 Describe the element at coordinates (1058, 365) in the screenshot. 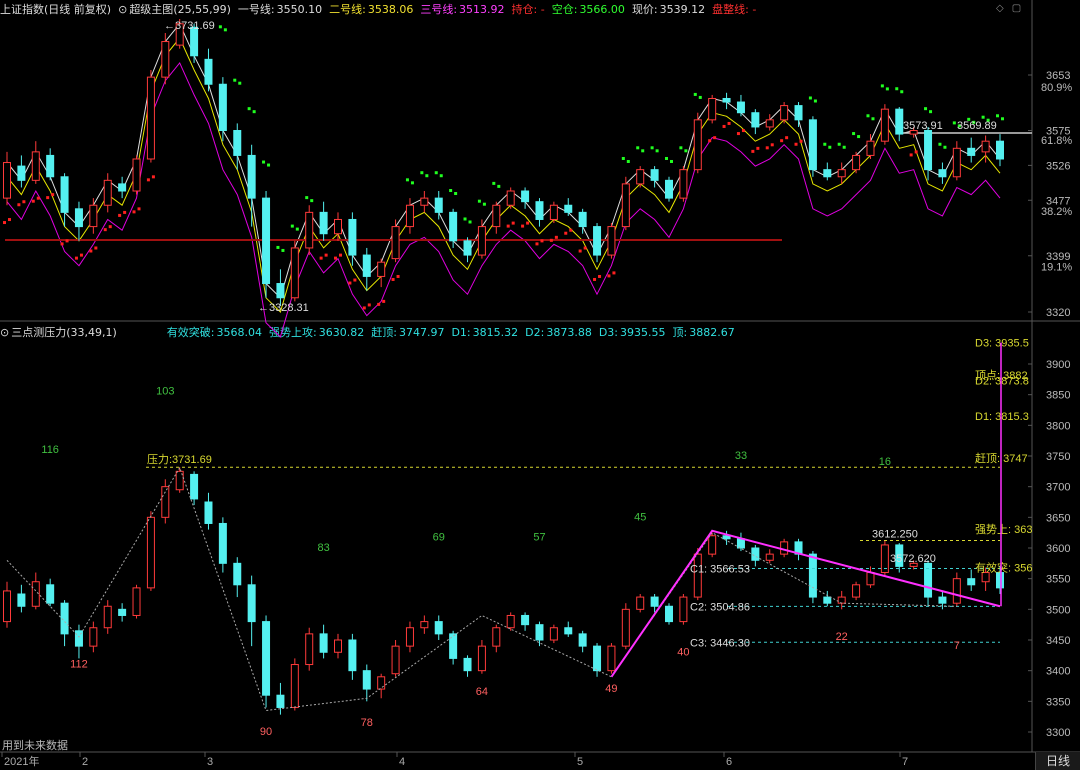

I see `sub-price-tick-label: 3900` at that location.